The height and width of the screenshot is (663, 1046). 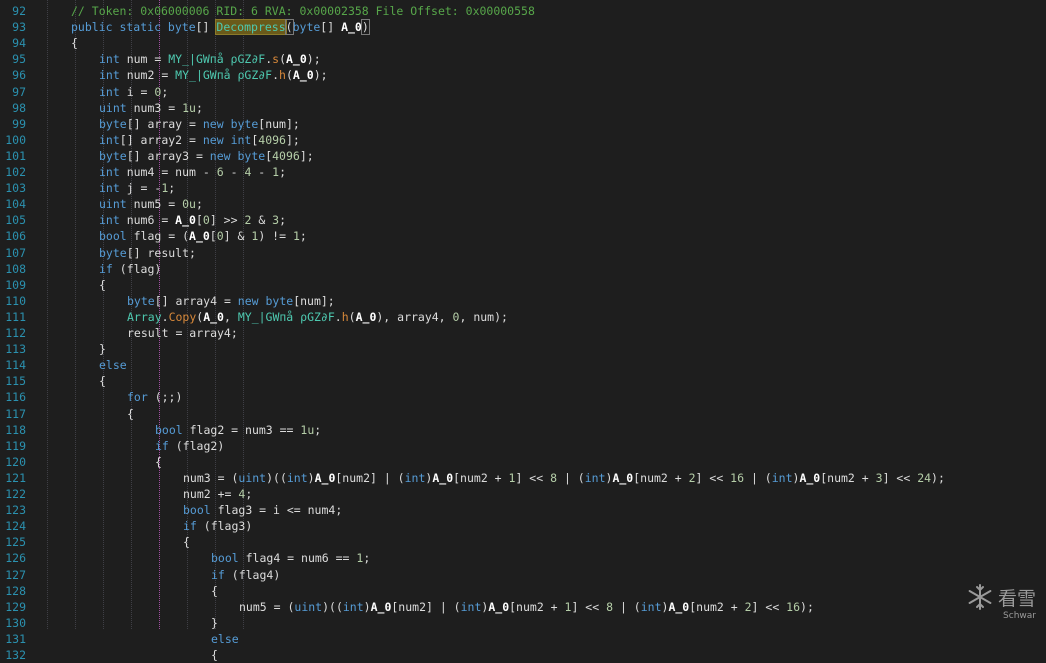 I want to click on code-token: i =, so click(x=137, y=91).